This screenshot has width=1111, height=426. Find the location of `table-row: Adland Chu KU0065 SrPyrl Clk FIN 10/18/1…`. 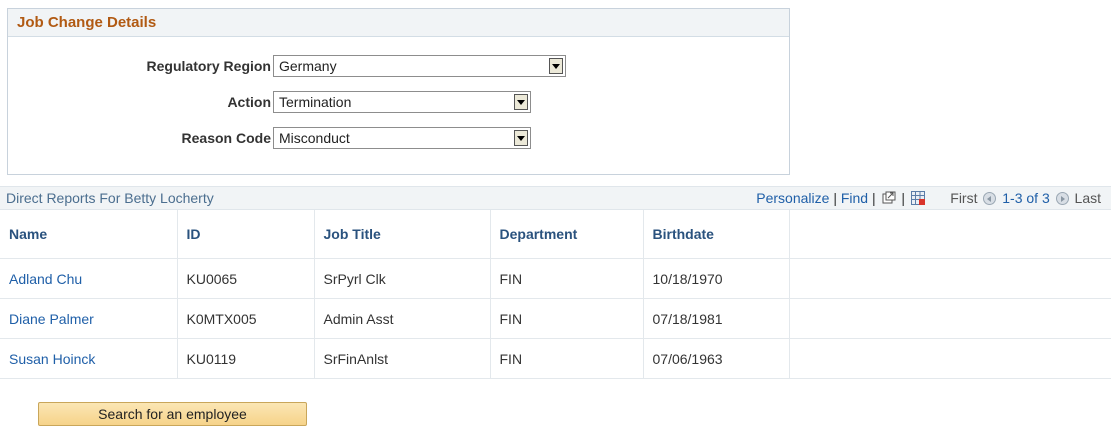

table-row: Adland Chu KU0065 SrPyrl Clk FIN 10/18/1… is located at coordinates (555, 278).